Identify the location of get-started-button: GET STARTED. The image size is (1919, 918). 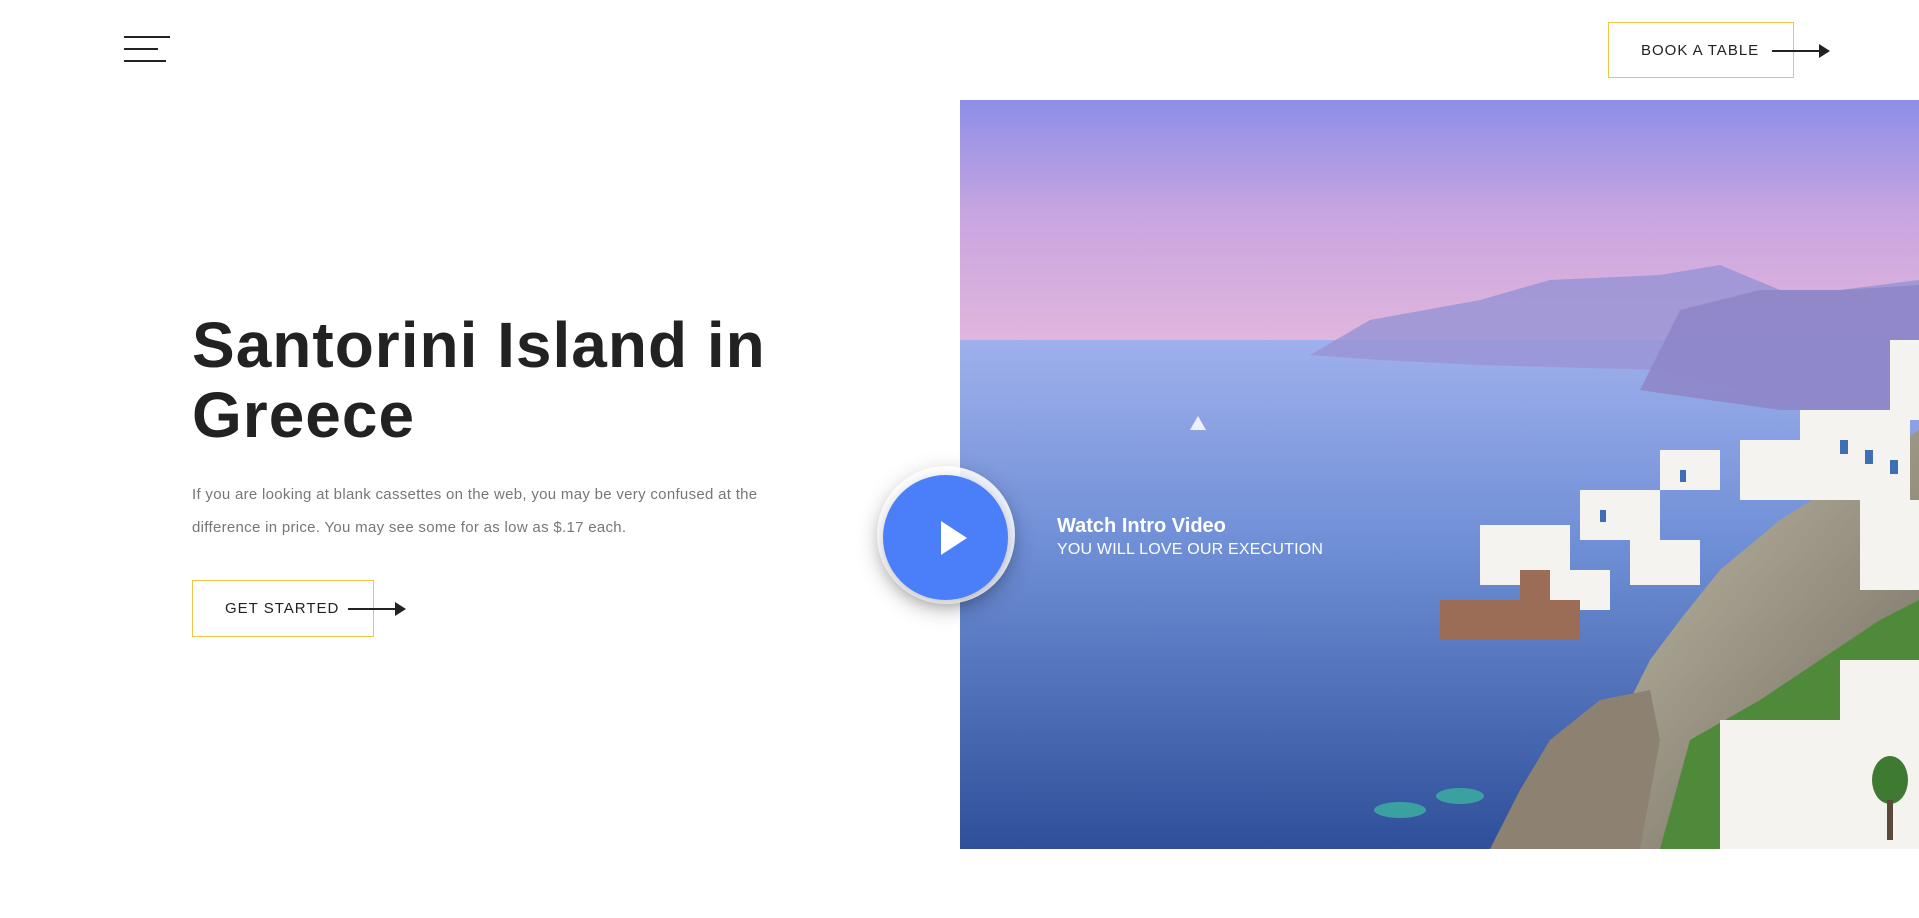
(299, 608).